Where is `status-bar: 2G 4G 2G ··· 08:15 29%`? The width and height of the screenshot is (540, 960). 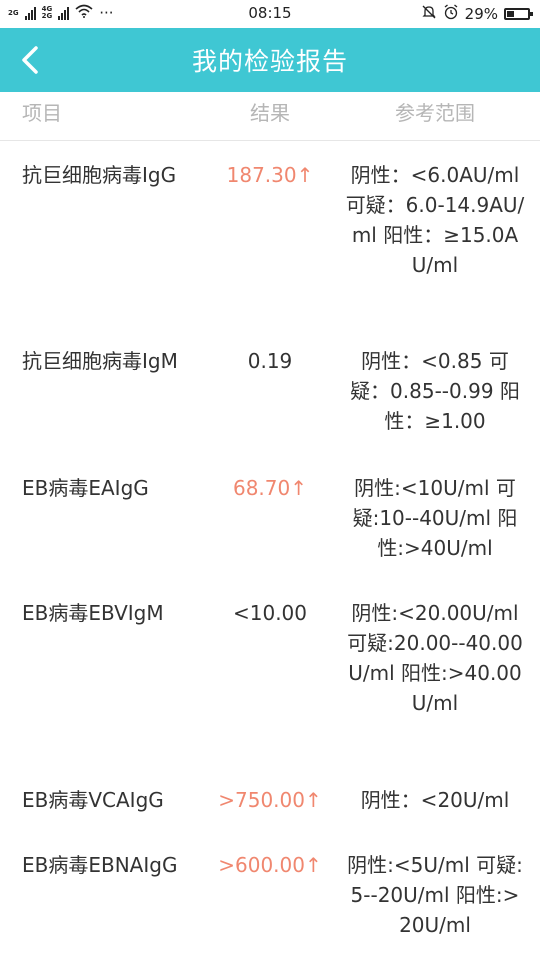
status-bar: 2G 4G 2G ··· 08:15 29% is located at coordinates (270, 14).